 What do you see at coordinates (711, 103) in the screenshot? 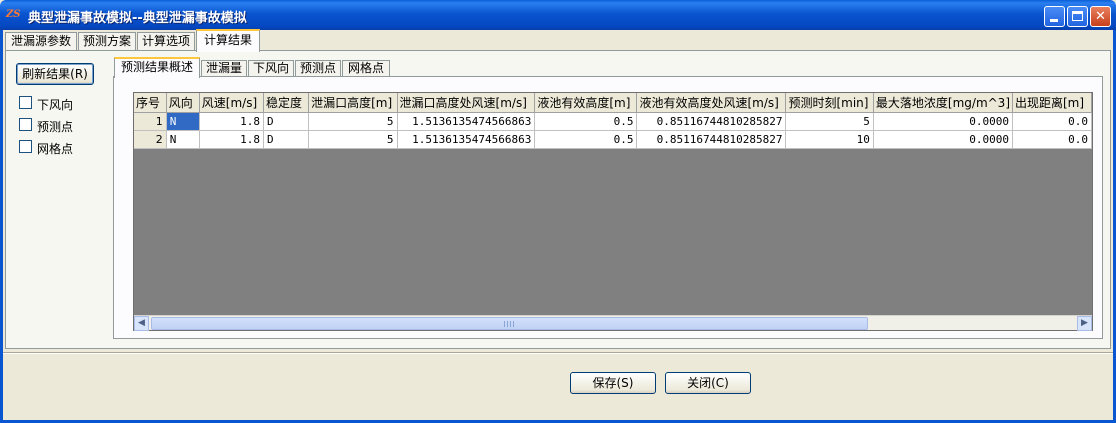
I see `column-header: 液池有效高度处风速[m/s]` at bounding box center [711, 103].